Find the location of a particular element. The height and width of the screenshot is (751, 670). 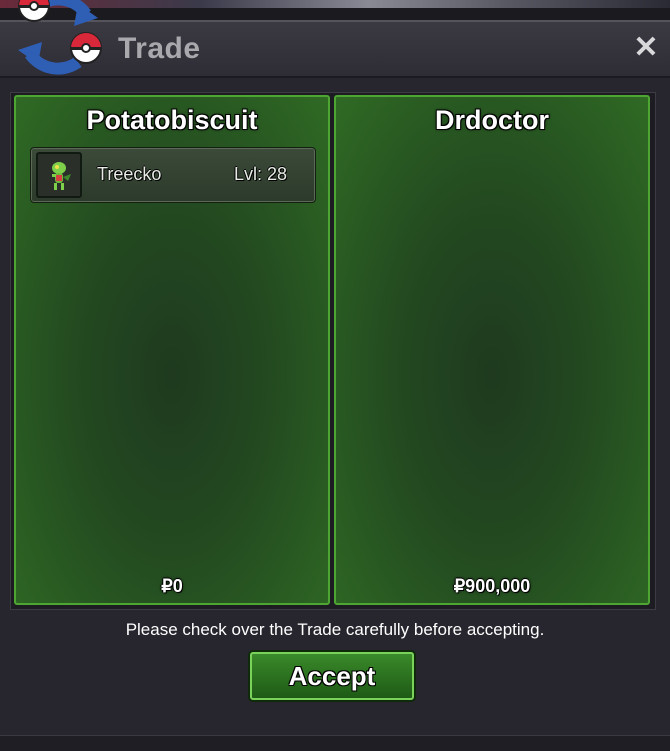

treecko-icon is located at coordinates (59, 175).